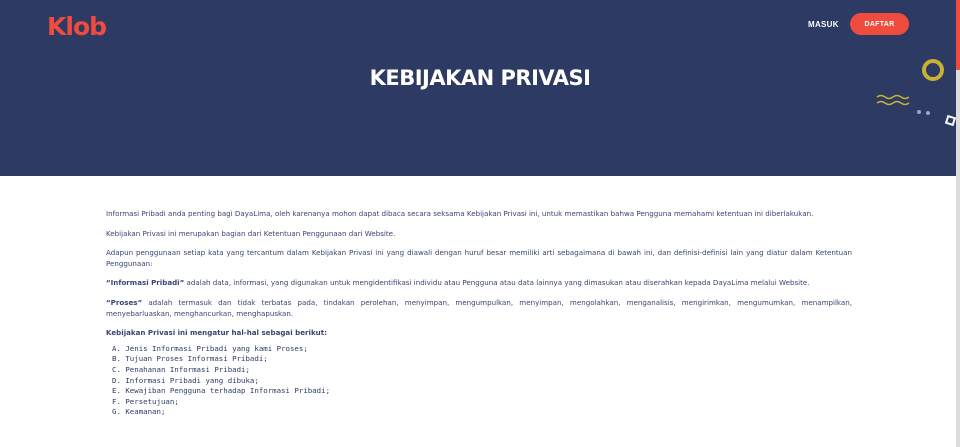  Describe the element at coordinates (190, 359) in the screenshot. I see `list-item: B. Tujuan Proses Informasi Pribadi;` at that location.